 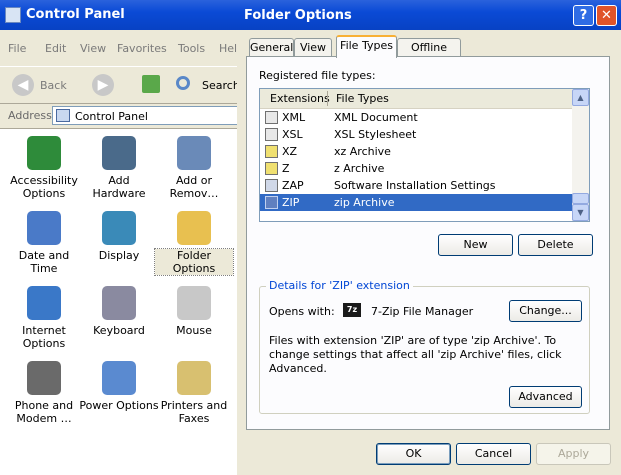 I want to click on back-label: Back, so click(x=53, y=85).